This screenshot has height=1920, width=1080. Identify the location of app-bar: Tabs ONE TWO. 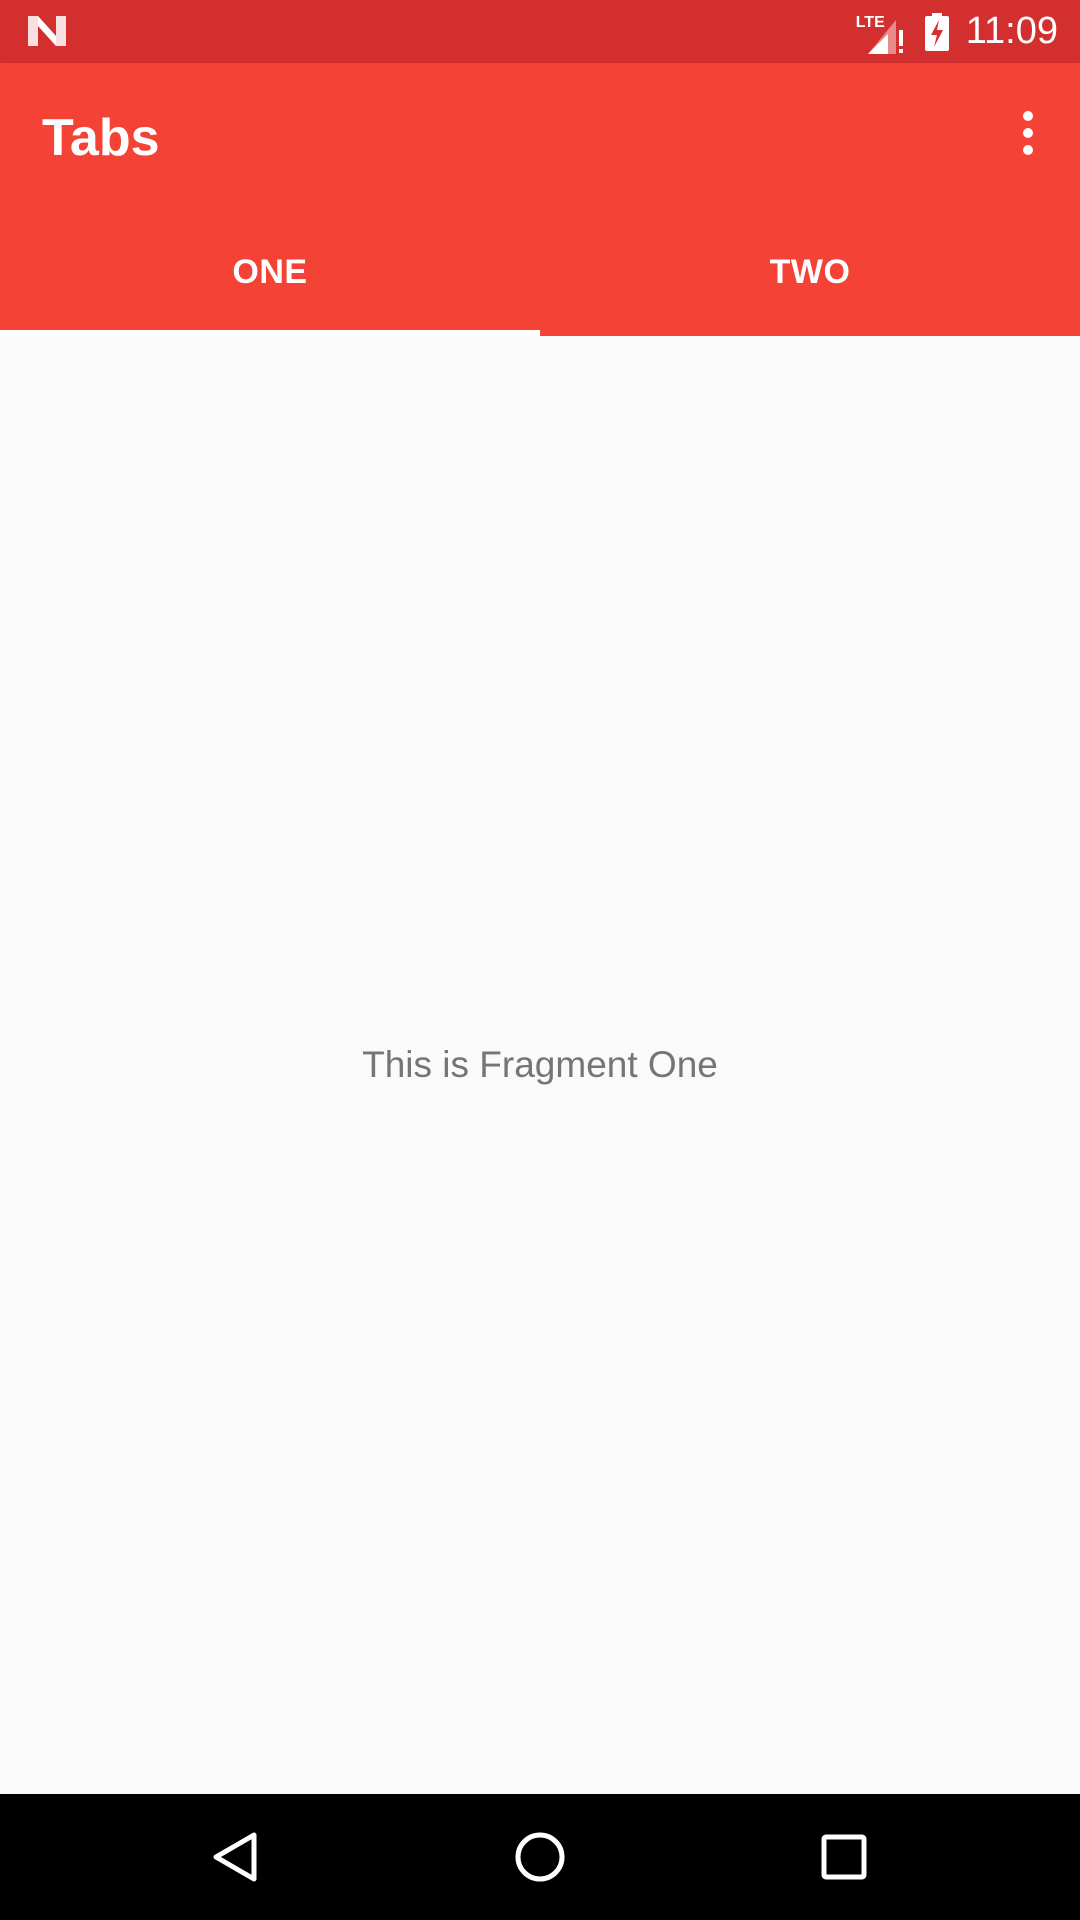
(540, 199).